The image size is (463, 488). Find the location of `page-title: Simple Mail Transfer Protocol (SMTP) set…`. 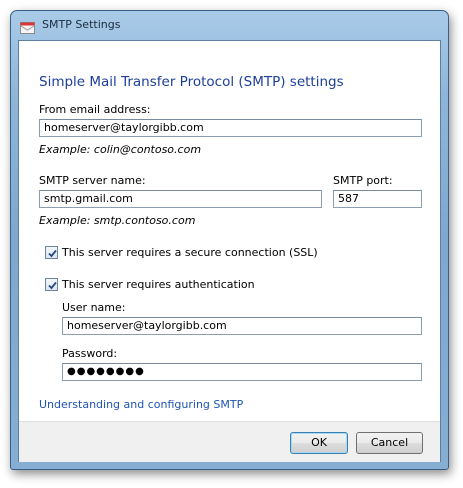

page-title: Simple Mail Transfer Protocol (SMTP) set… is located at coordinates (191, 82).